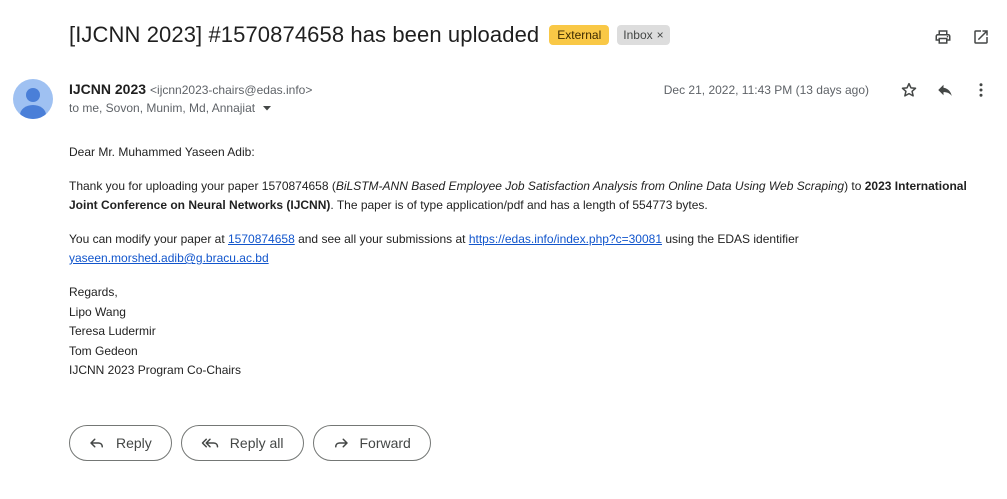 Image resolution: width=1007 pixels, height=499 pixels. I want to click on more-vert-icon, so click(981, 90).